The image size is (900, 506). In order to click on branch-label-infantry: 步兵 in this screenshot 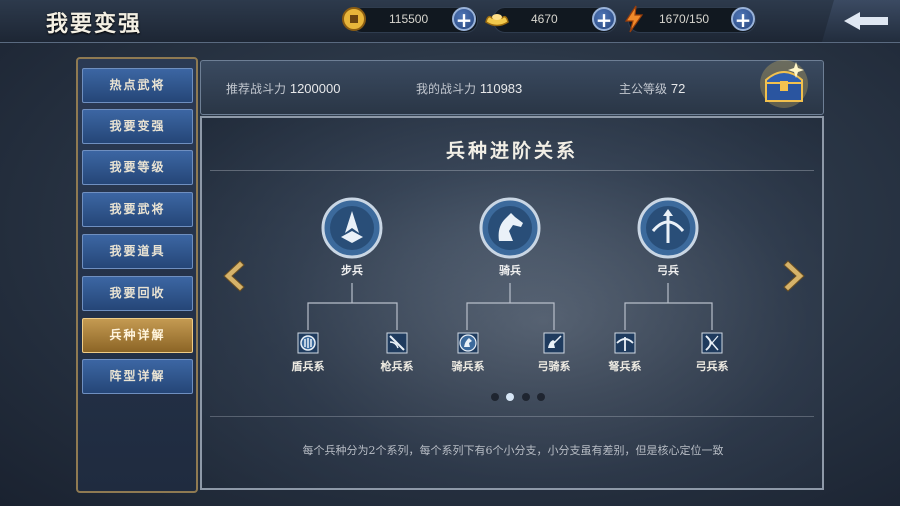, I will do `click(352, 270)`.